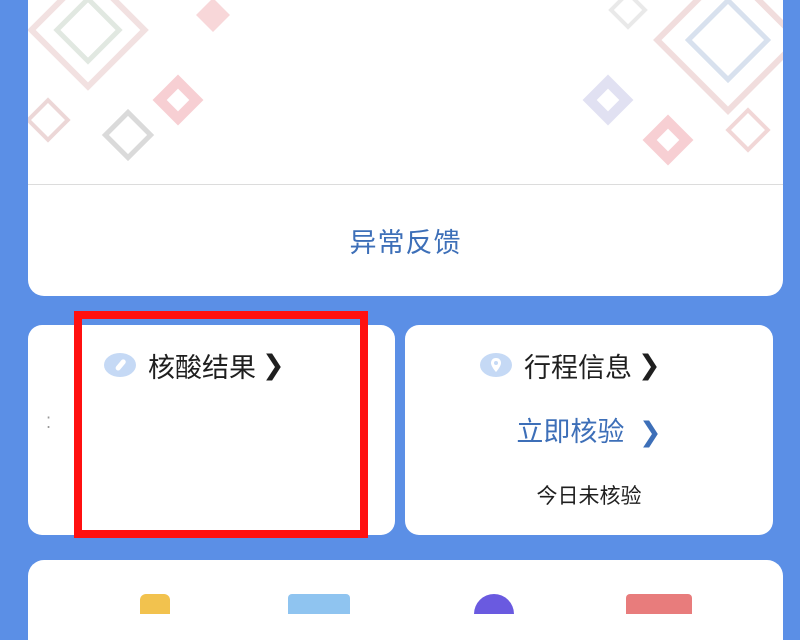 The height and width of the screenshot is (640, 800). I want to click on verify-now-label: 立即核验, so click(570, 432).